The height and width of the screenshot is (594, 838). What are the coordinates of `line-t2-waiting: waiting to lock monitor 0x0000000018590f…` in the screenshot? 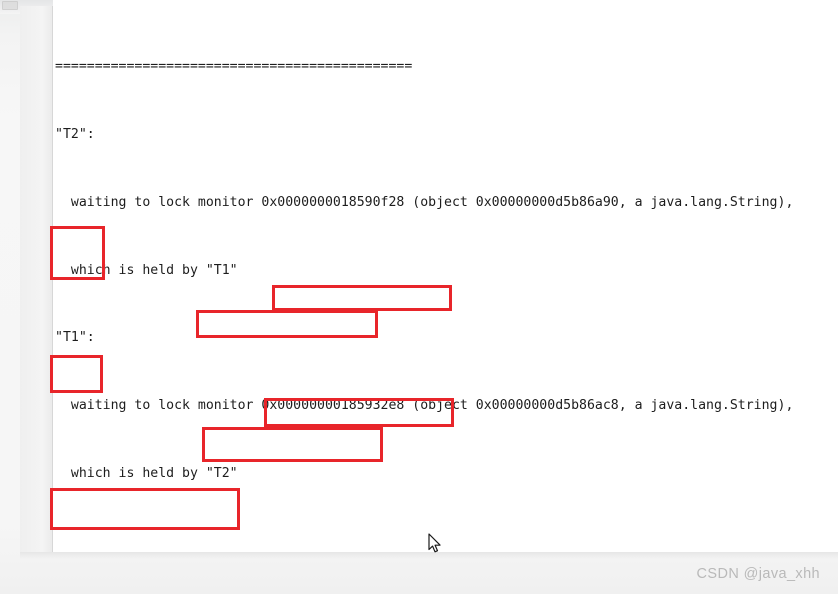 It's located at (424, 202).